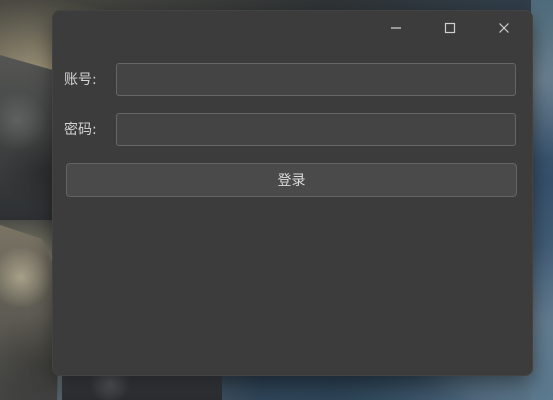  I want to click on desktop-rock-upper, so click(29, 137).